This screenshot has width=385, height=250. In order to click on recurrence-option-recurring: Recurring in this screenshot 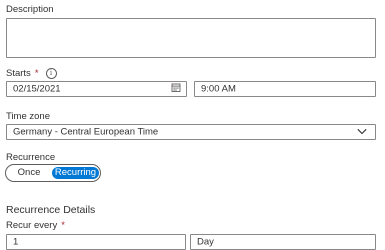, I will do `click(75, 173)`.